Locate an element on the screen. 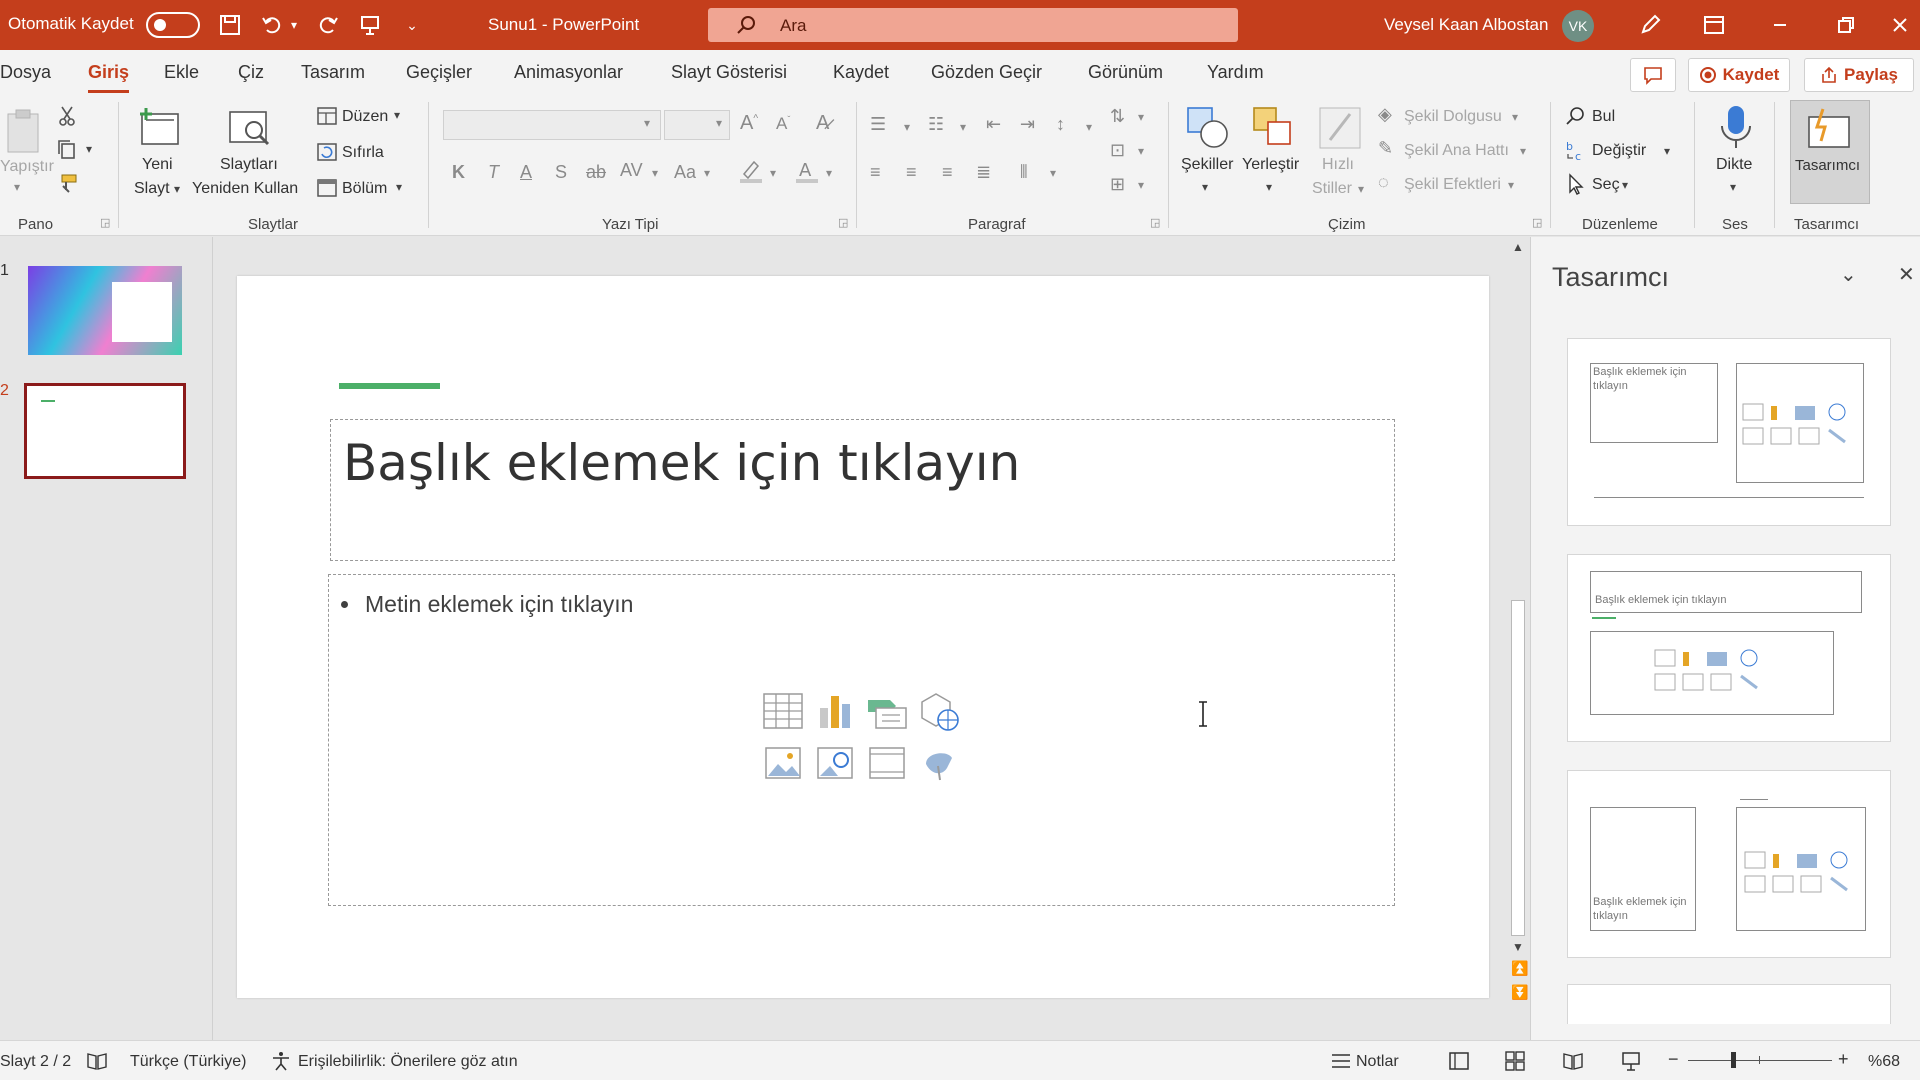 The image size is (1920, 1080). quick-styles-dropdown-icon: ▾ is located at coordinates (1361, 189).